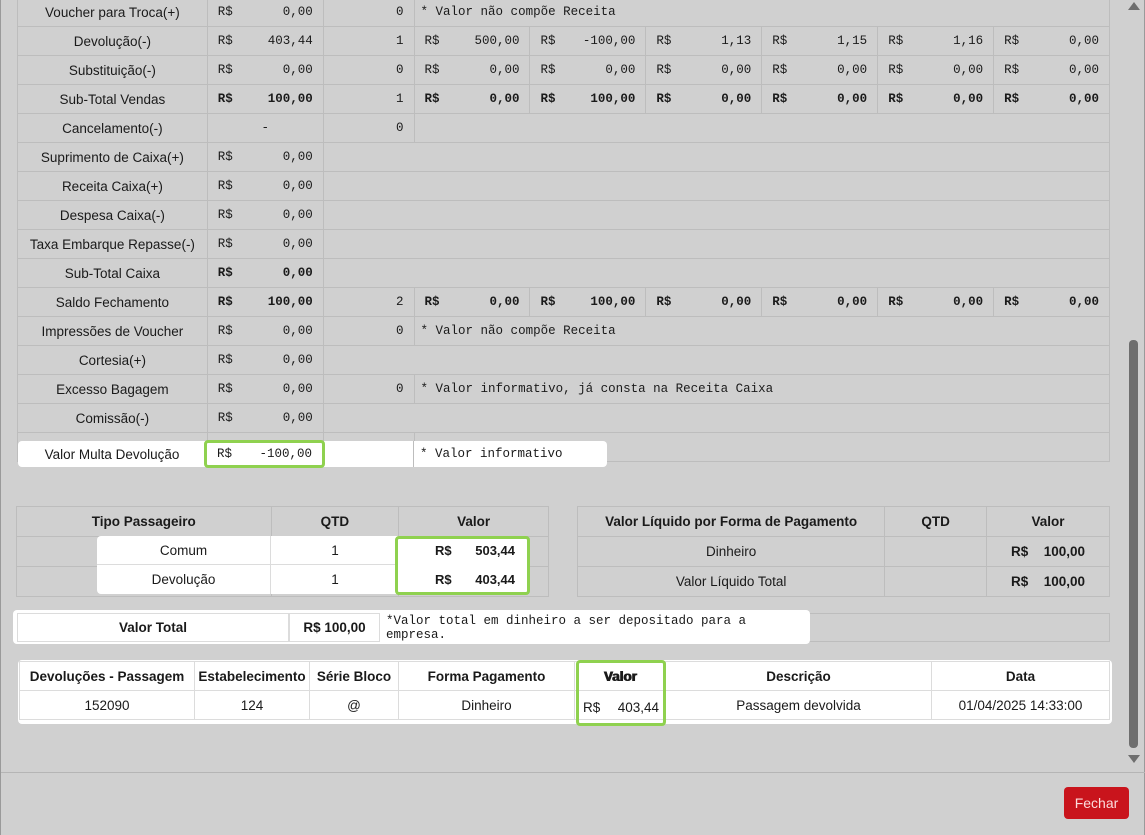 This screenshot has width=1145, height=835. I want to click on summary-row: Comissão(-) R$ 0,00, so click(564, 418).